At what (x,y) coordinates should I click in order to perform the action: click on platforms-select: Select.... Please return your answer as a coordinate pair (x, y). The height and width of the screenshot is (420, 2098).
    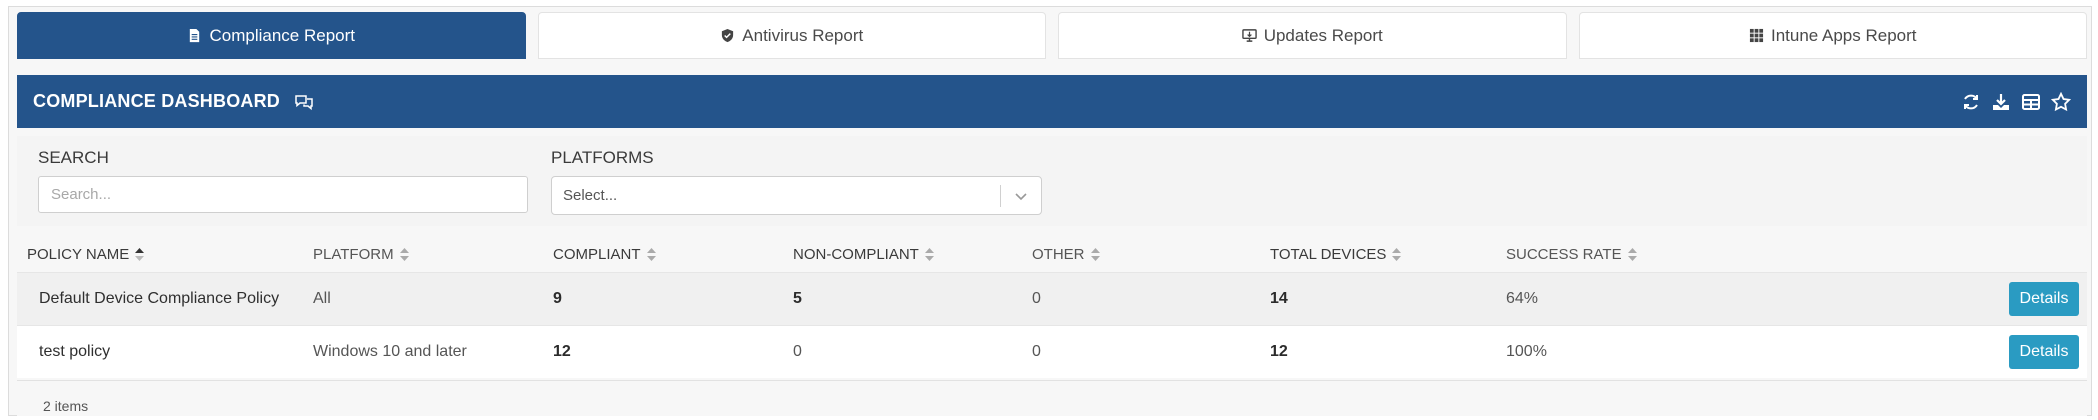
    Looking at the image, I should click on (796, 195).